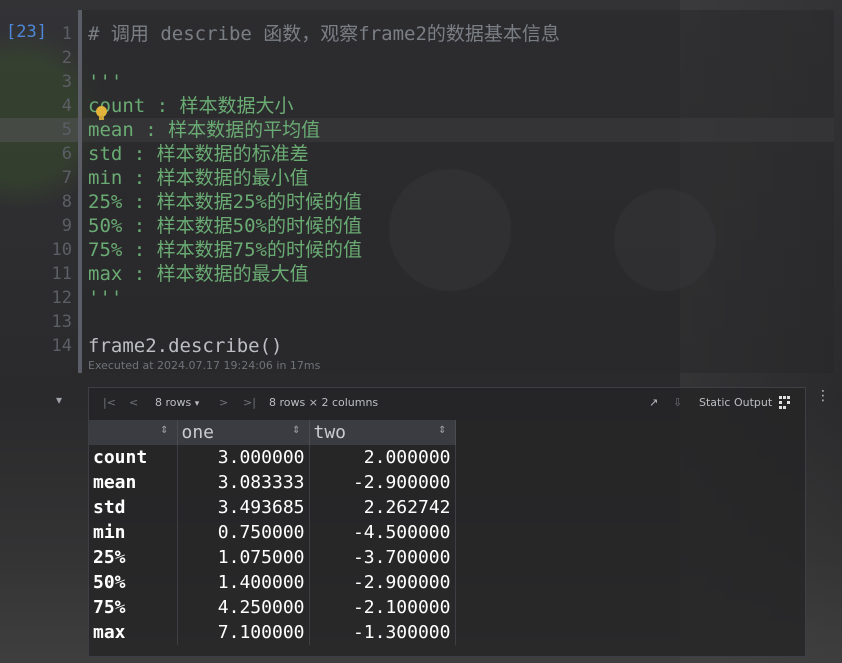 The height and width of the screenshot is (663, 842). Describe the element at coordinates (382, 557) in the screenshot. I see `table-cell: -3.700000` at that location.